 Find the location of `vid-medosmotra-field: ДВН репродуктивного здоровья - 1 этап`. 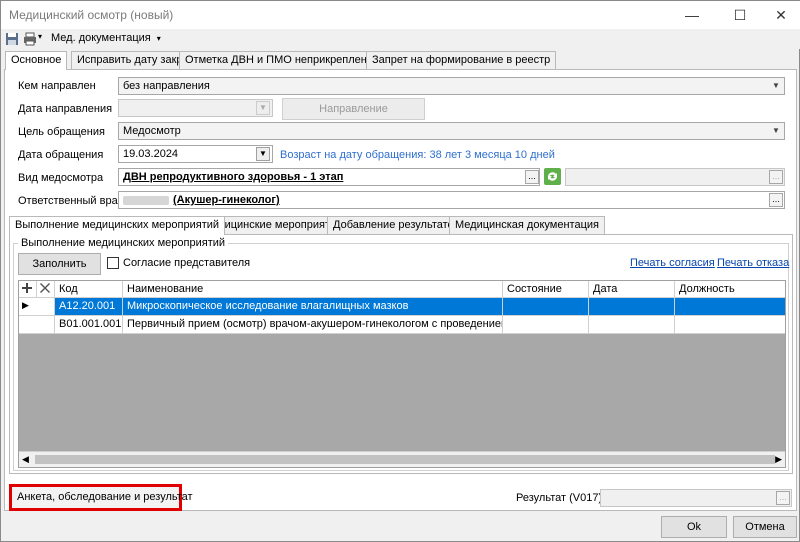

vid-medosmotra-field: ДВН репродуктивного здоровья - 1 этап is located at coordinates (329, 177).